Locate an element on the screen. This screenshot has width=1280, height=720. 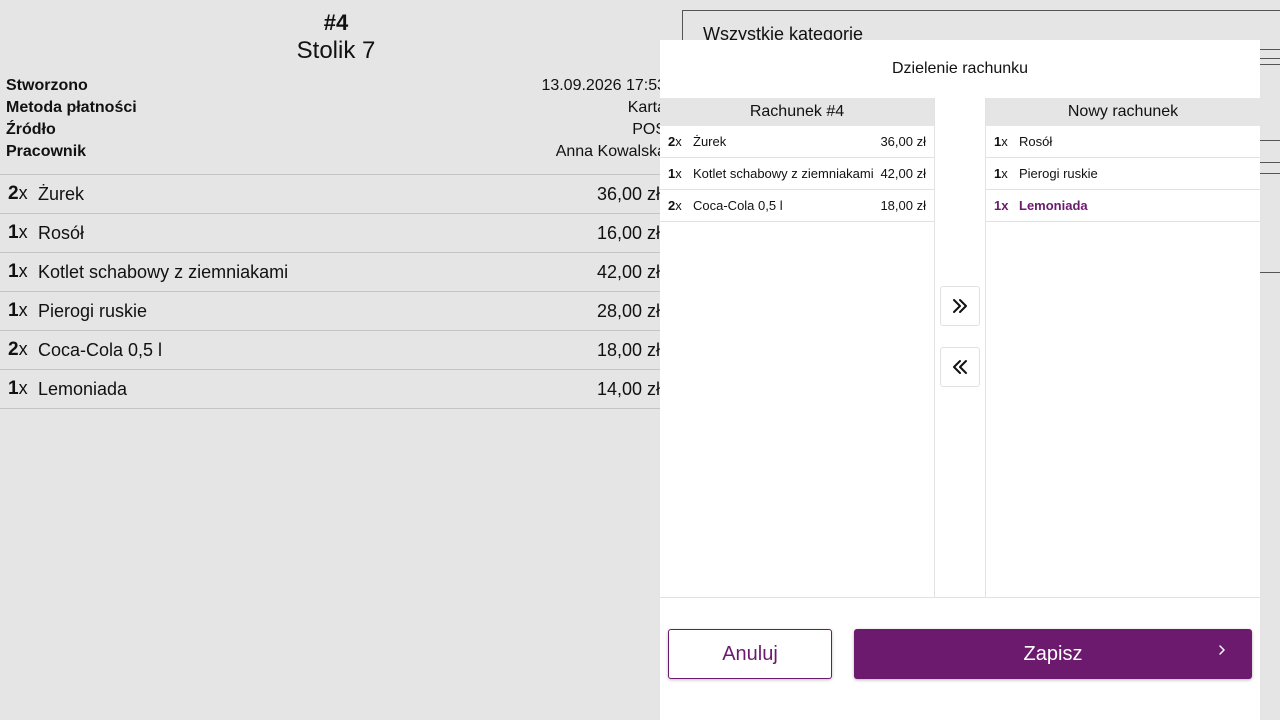
move-to-source-bill-button is located at coordinates (960, 367).